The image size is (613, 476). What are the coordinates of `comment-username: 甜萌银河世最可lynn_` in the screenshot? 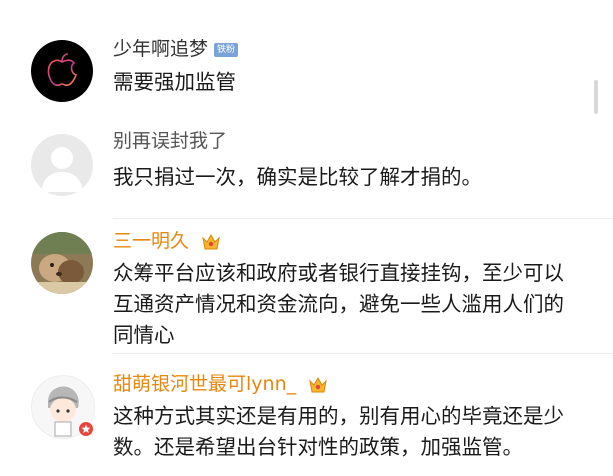 It's located at (220, 382).